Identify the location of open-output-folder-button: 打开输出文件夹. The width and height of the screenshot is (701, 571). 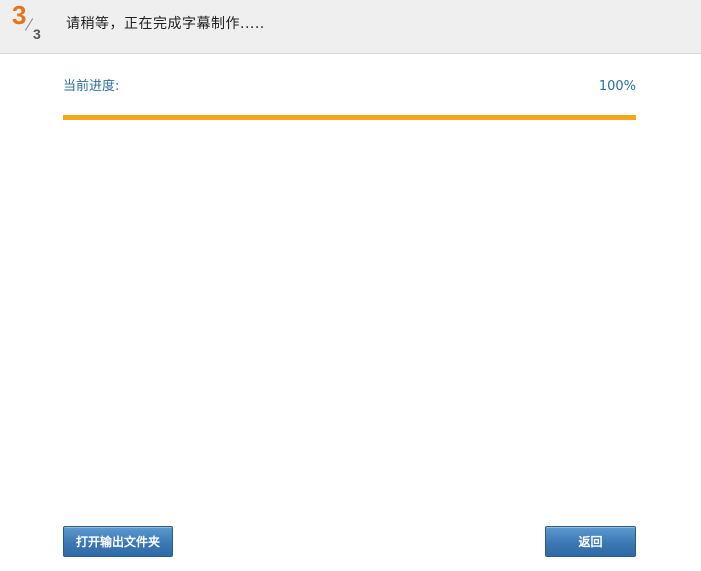
(118, 541).